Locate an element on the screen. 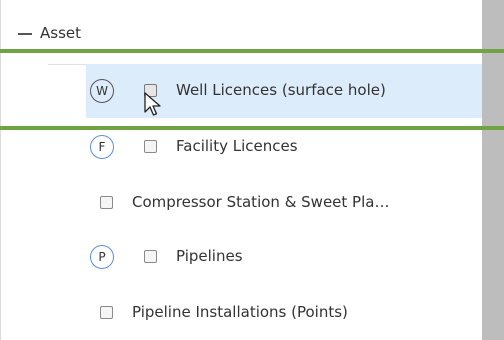 This screenshot has height=340, width=504. f-badge-icon: F is located at coordinates (102, 147).